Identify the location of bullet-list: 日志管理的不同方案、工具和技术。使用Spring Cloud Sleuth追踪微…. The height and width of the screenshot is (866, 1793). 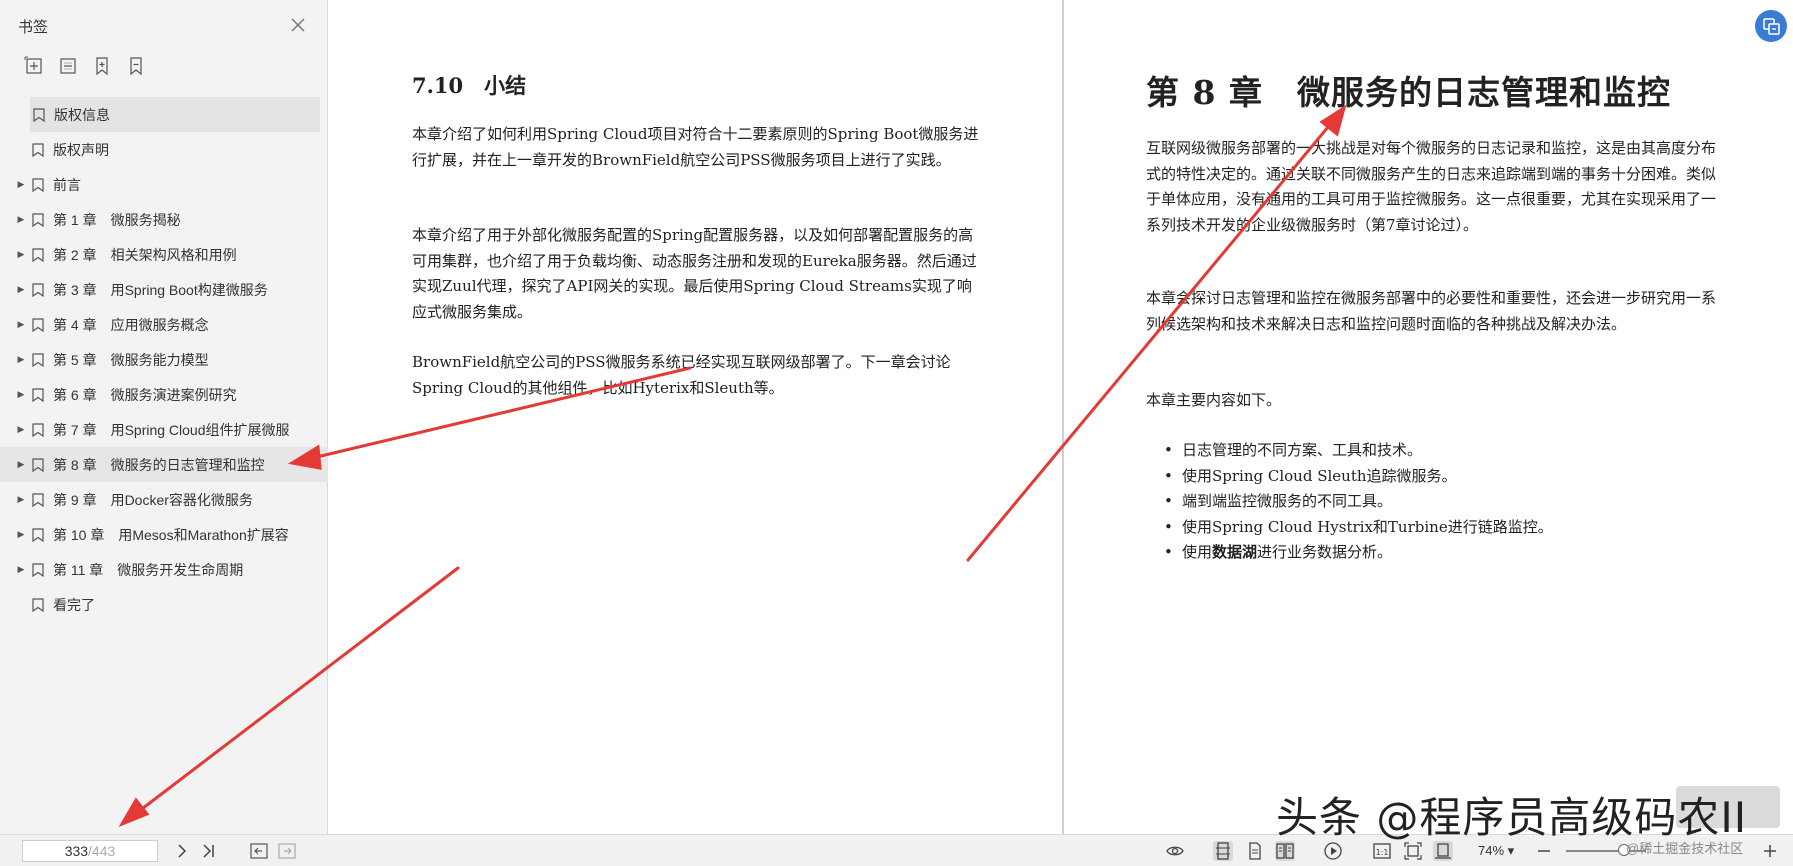
(1444, 502).